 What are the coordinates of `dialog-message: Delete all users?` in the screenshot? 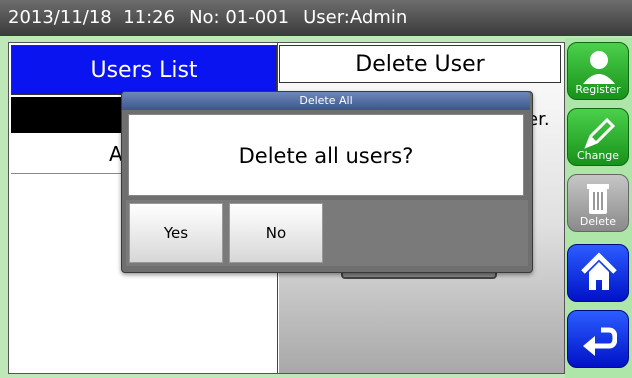 It's located at (326, 155).